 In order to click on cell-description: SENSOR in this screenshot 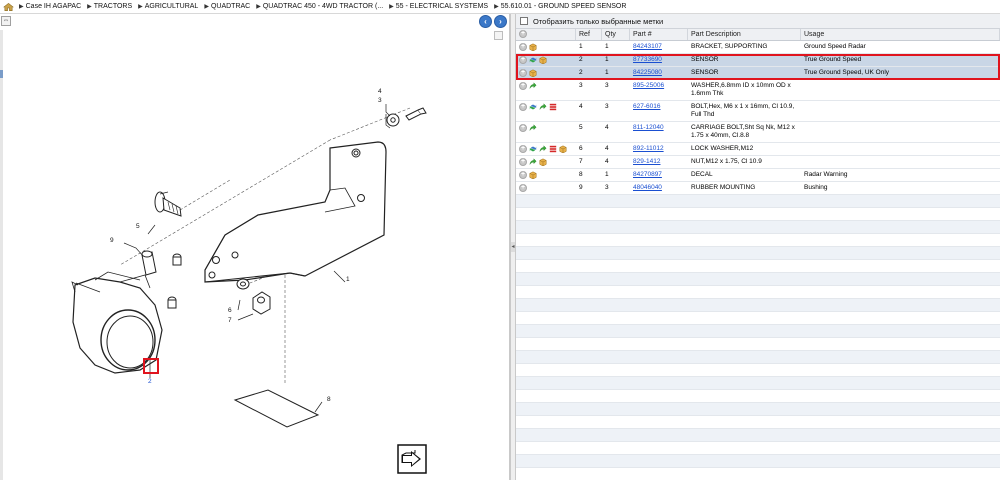, I will do `click(705, 72)`.